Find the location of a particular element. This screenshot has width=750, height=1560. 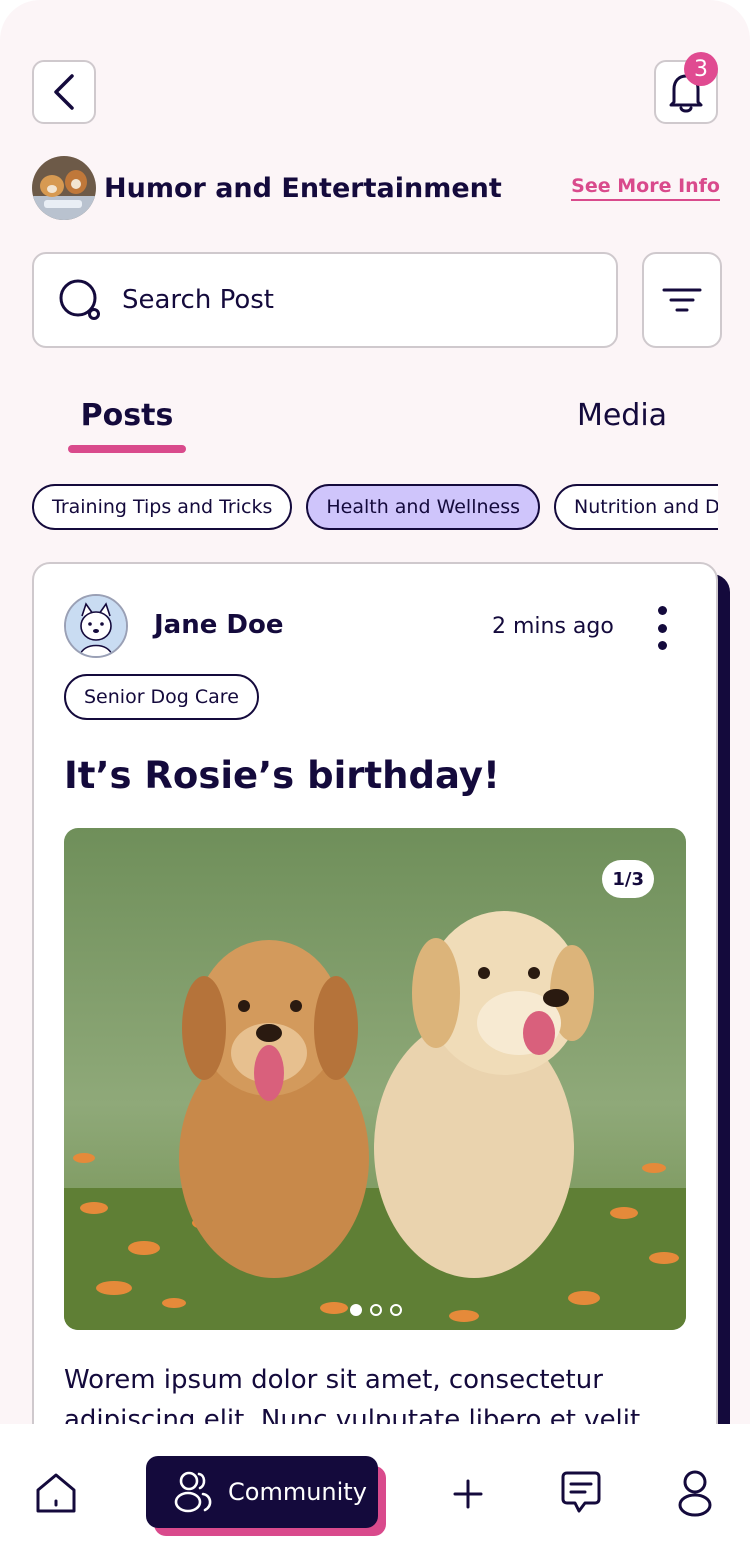

bottom-navigation: Community is located at coordinates (375, 1492).